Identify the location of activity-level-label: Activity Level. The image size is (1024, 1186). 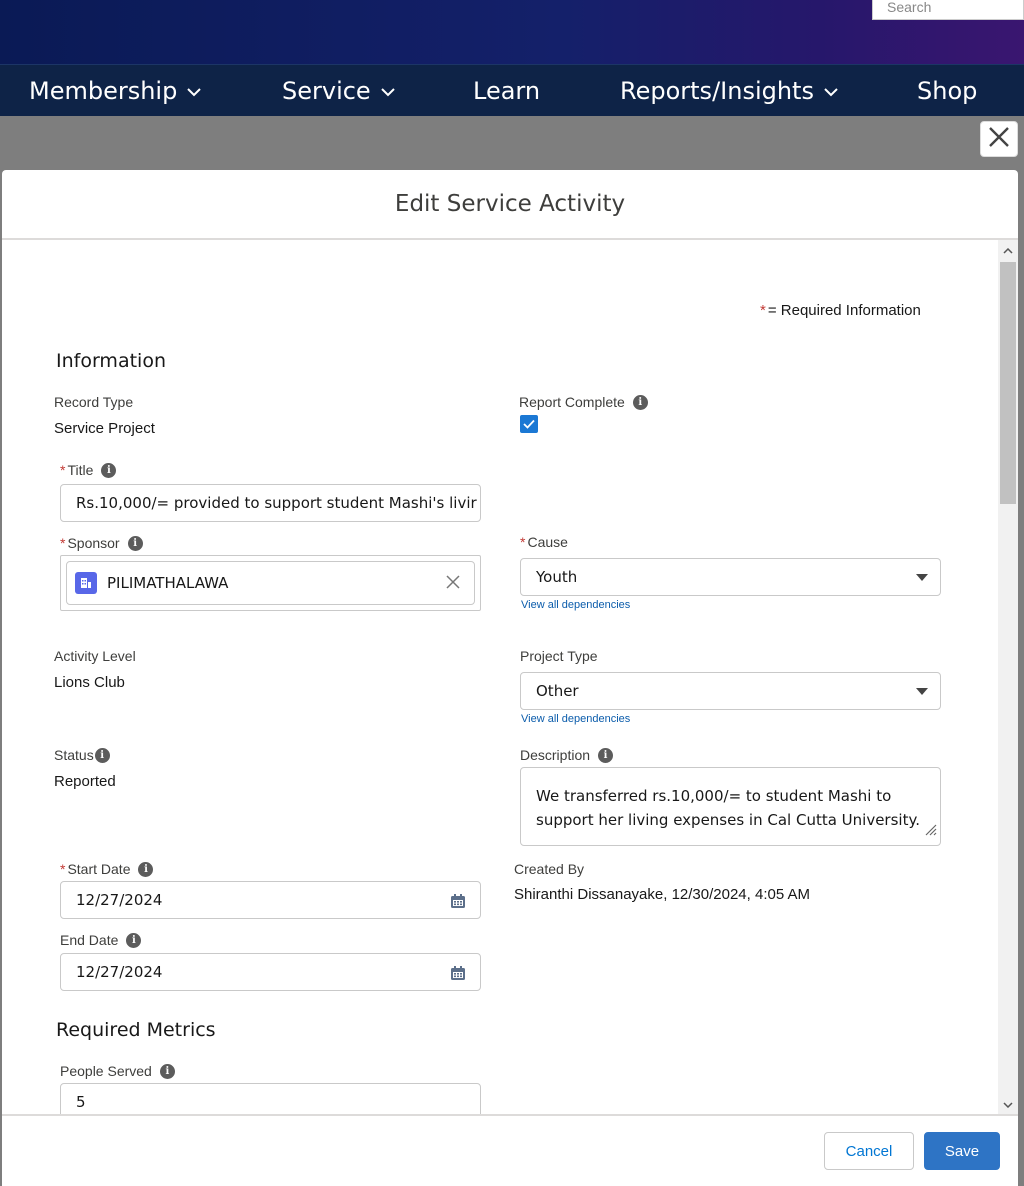
(95, 656).